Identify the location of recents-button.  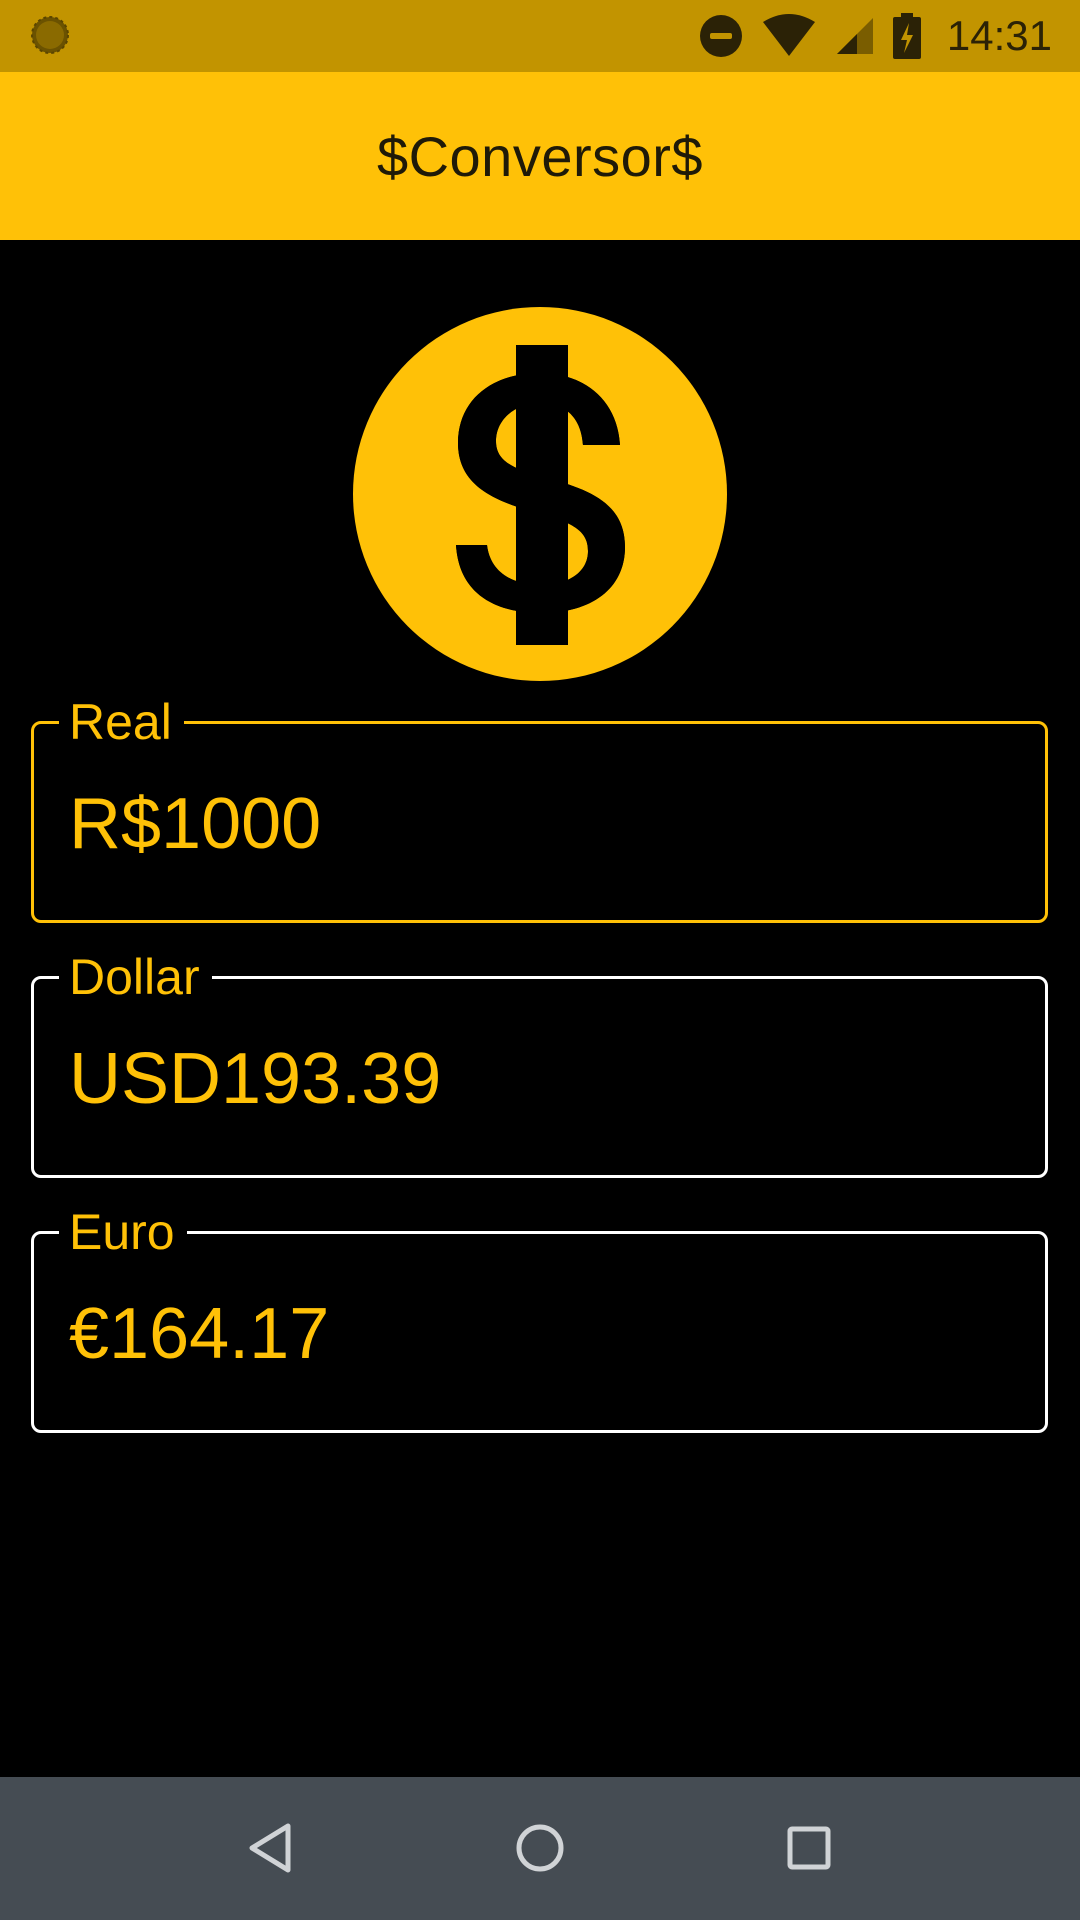
(809, 1848).